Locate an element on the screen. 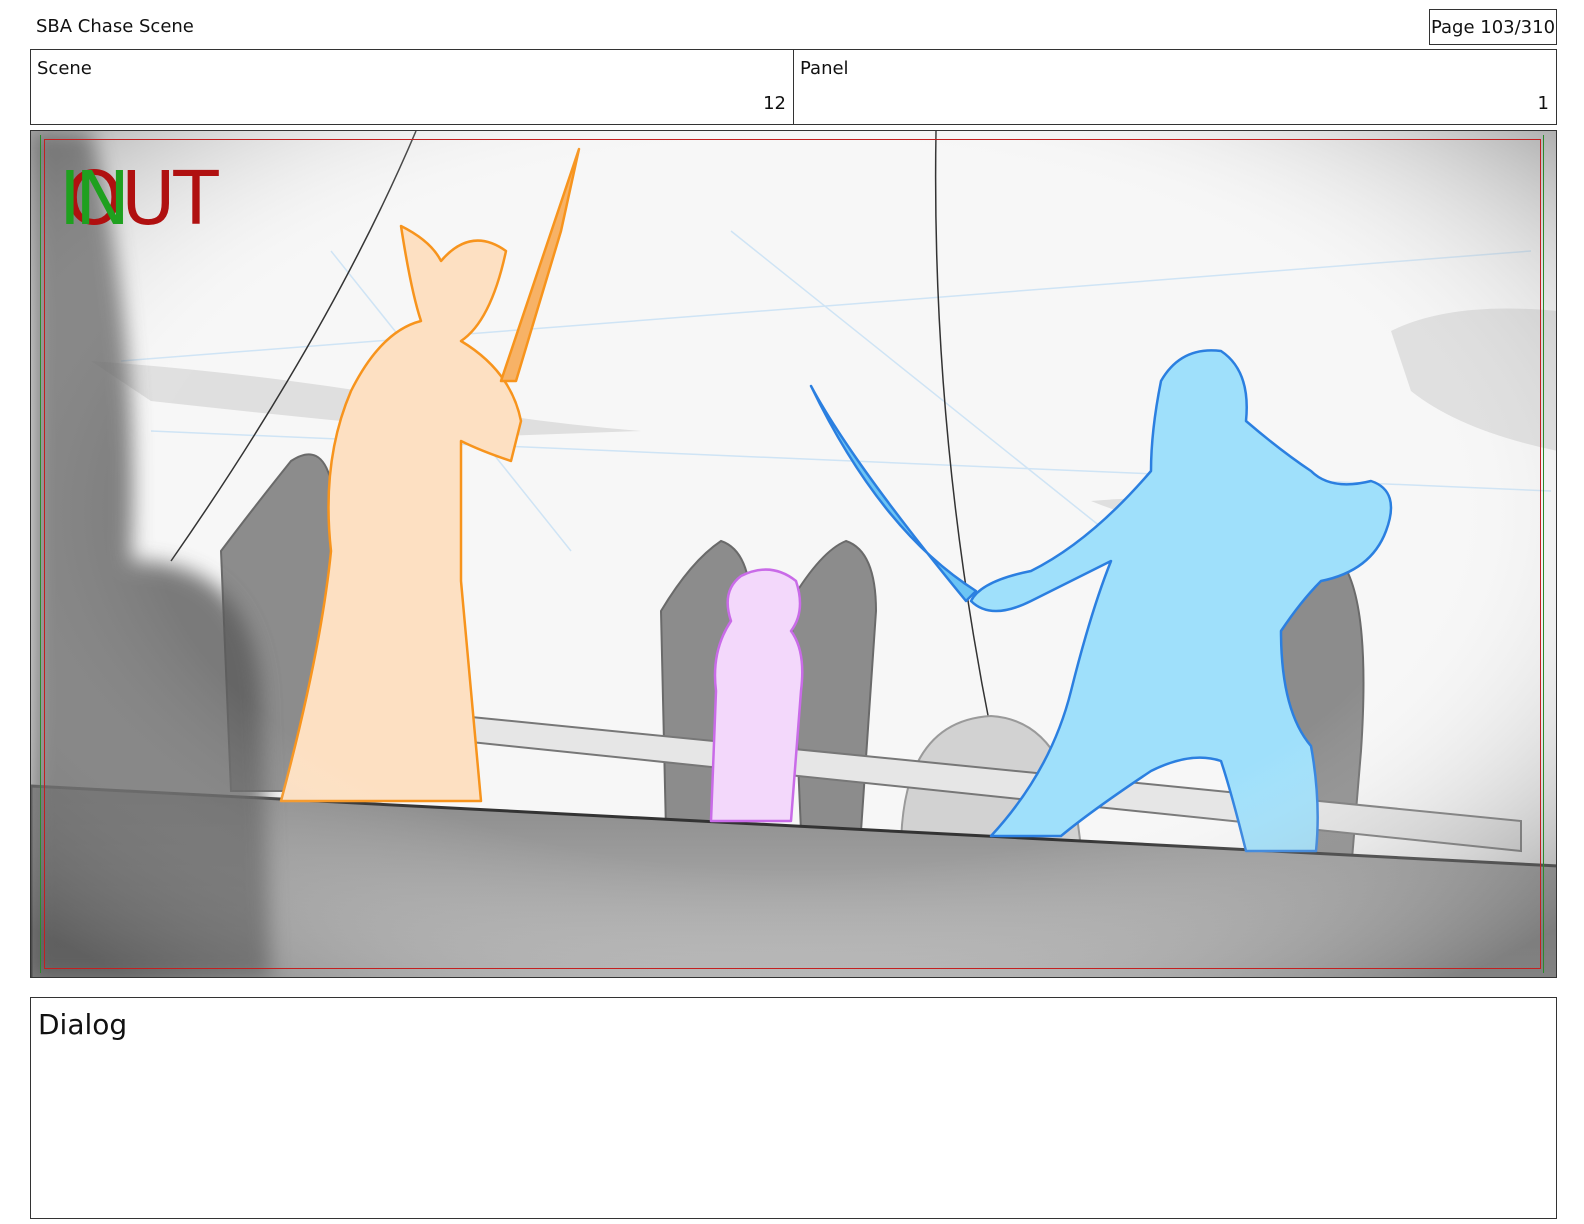 This screenshot has height=1224, width=1584. scene-panel-info: Scene 12 Panel 1 is located at coordinates (793, 87).